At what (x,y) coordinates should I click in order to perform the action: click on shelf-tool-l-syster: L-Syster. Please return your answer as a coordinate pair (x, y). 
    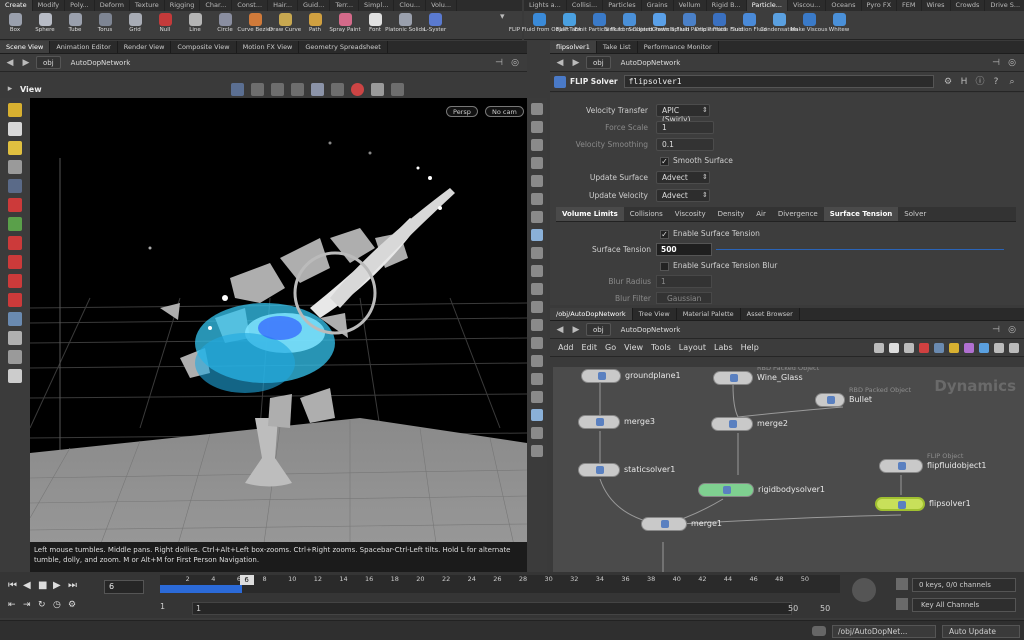
    Looking at the image, I should click on (435, 25).